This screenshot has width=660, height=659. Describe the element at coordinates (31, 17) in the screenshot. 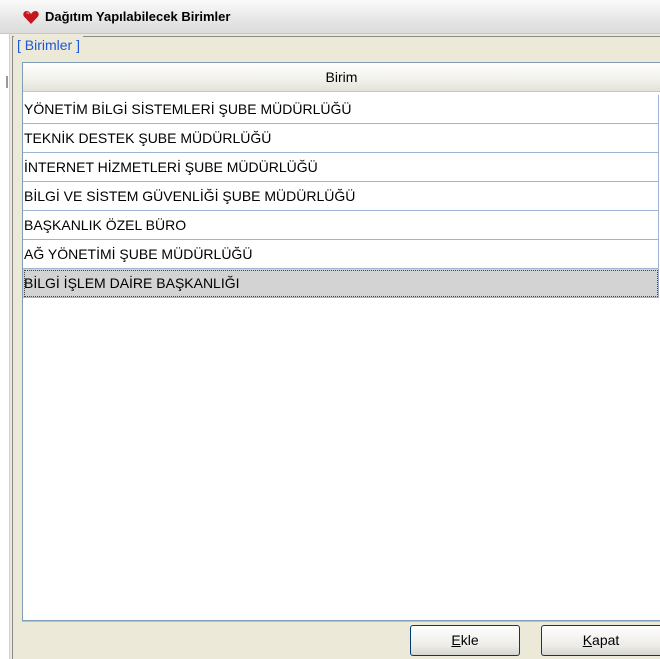

I see `red-heart-icon` at that location.